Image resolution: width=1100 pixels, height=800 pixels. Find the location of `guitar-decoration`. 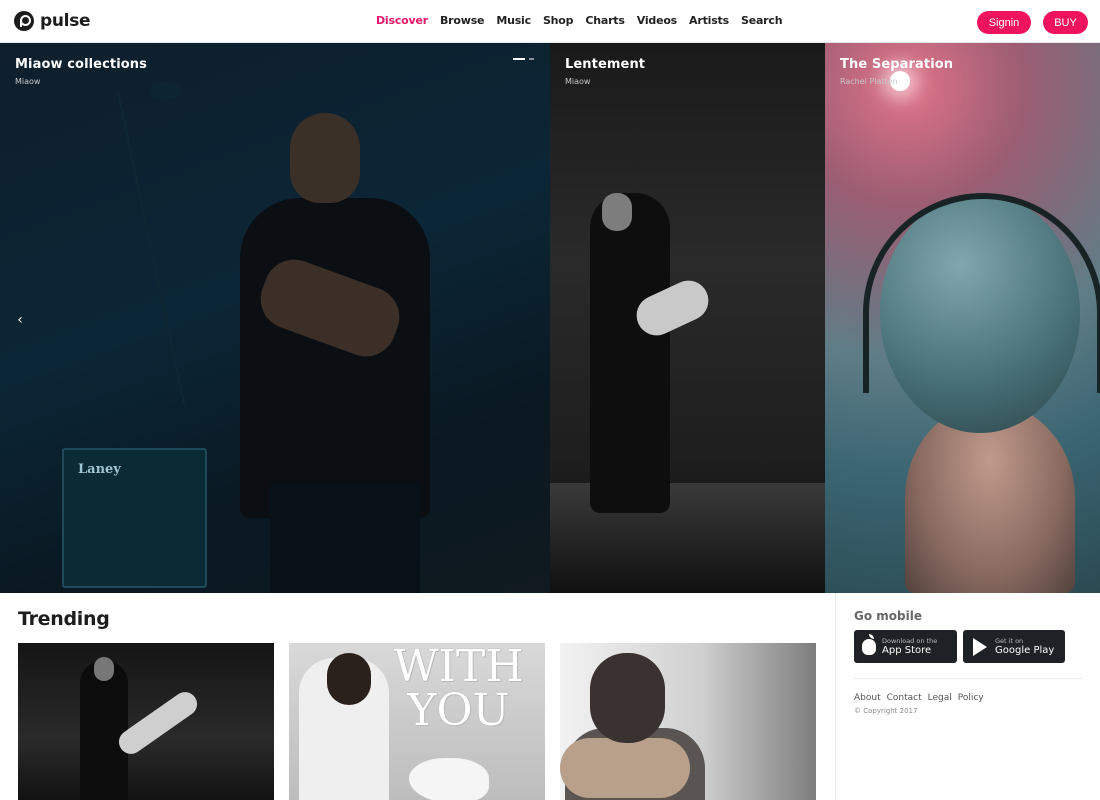

guitar-decoration is located at coordinates (625, 768).